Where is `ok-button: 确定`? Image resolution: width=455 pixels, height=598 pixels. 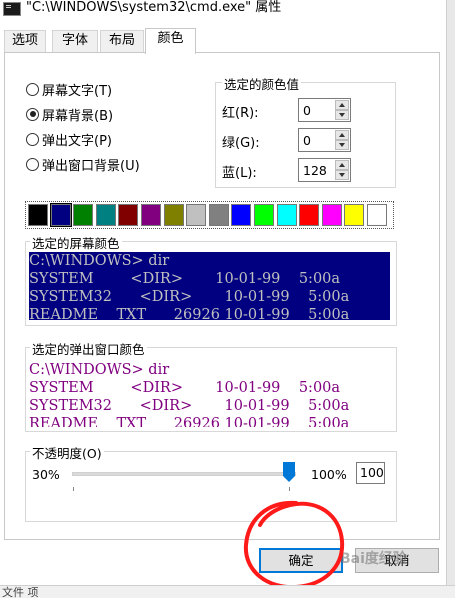 ok-button: 确定 is located at coordinates (301, 560).